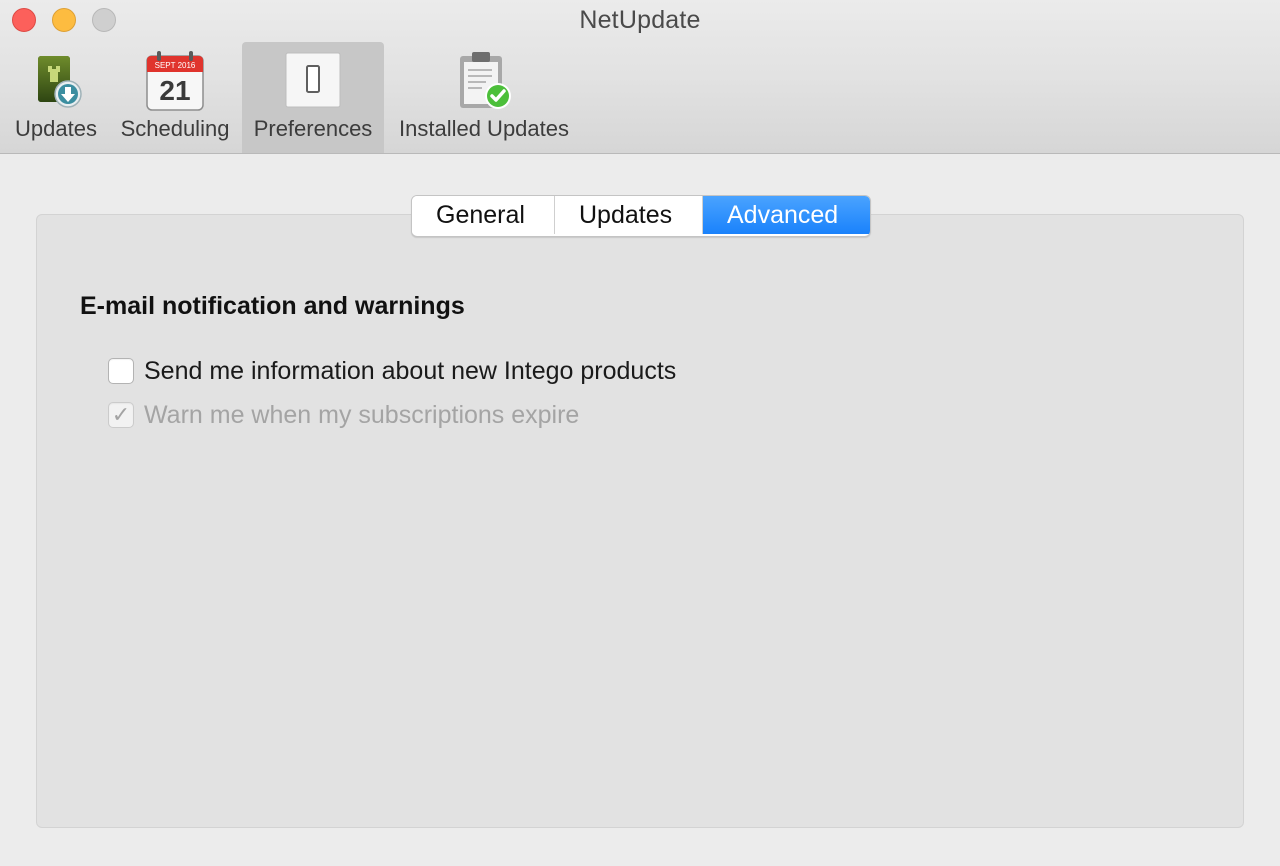 The height and width of the screenshot is (866, 1280). I want to click on tab-general: General, so click(483, 215).